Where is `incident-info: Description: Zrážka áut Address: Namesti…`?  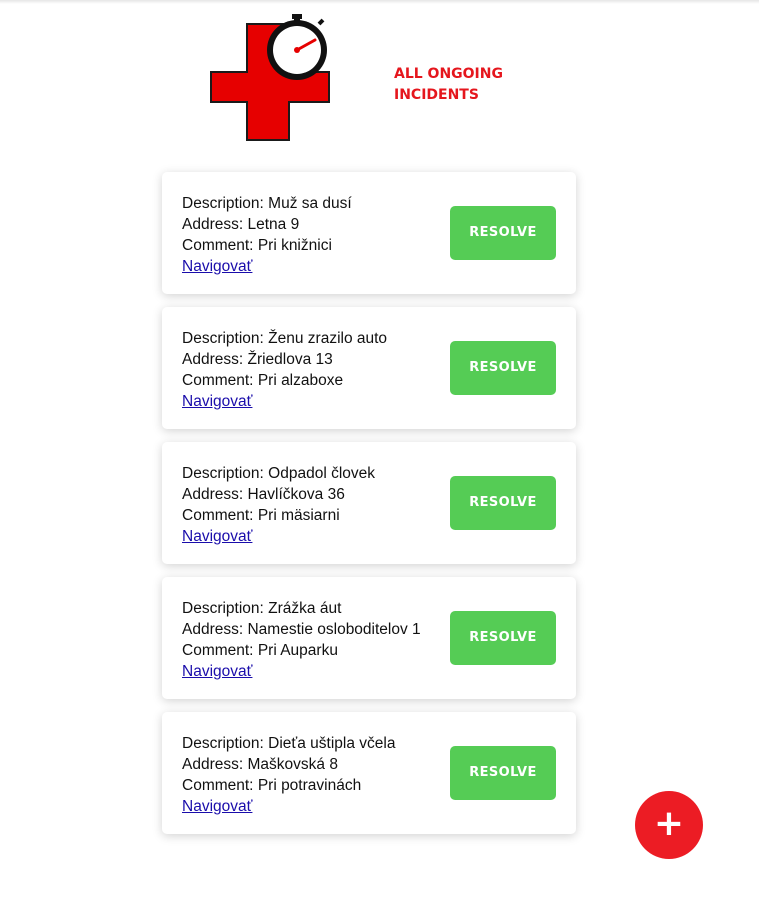
incident-info: Description: Zrážka áut Address: Namesti… is located at coordinates (317, 640).